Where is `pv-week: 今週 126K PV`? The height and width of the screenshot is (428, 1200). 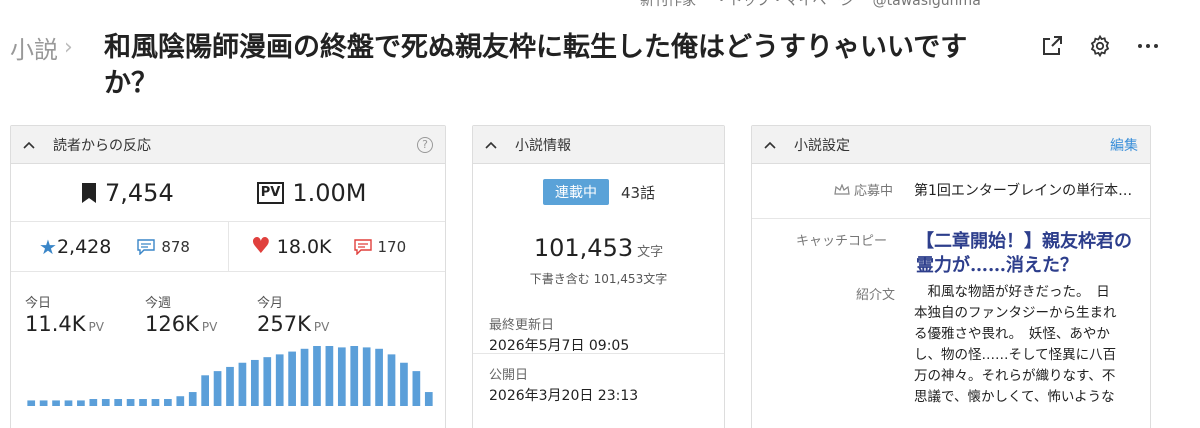 pv-week: 今週 126K PV is located at coordinates (181, 314).